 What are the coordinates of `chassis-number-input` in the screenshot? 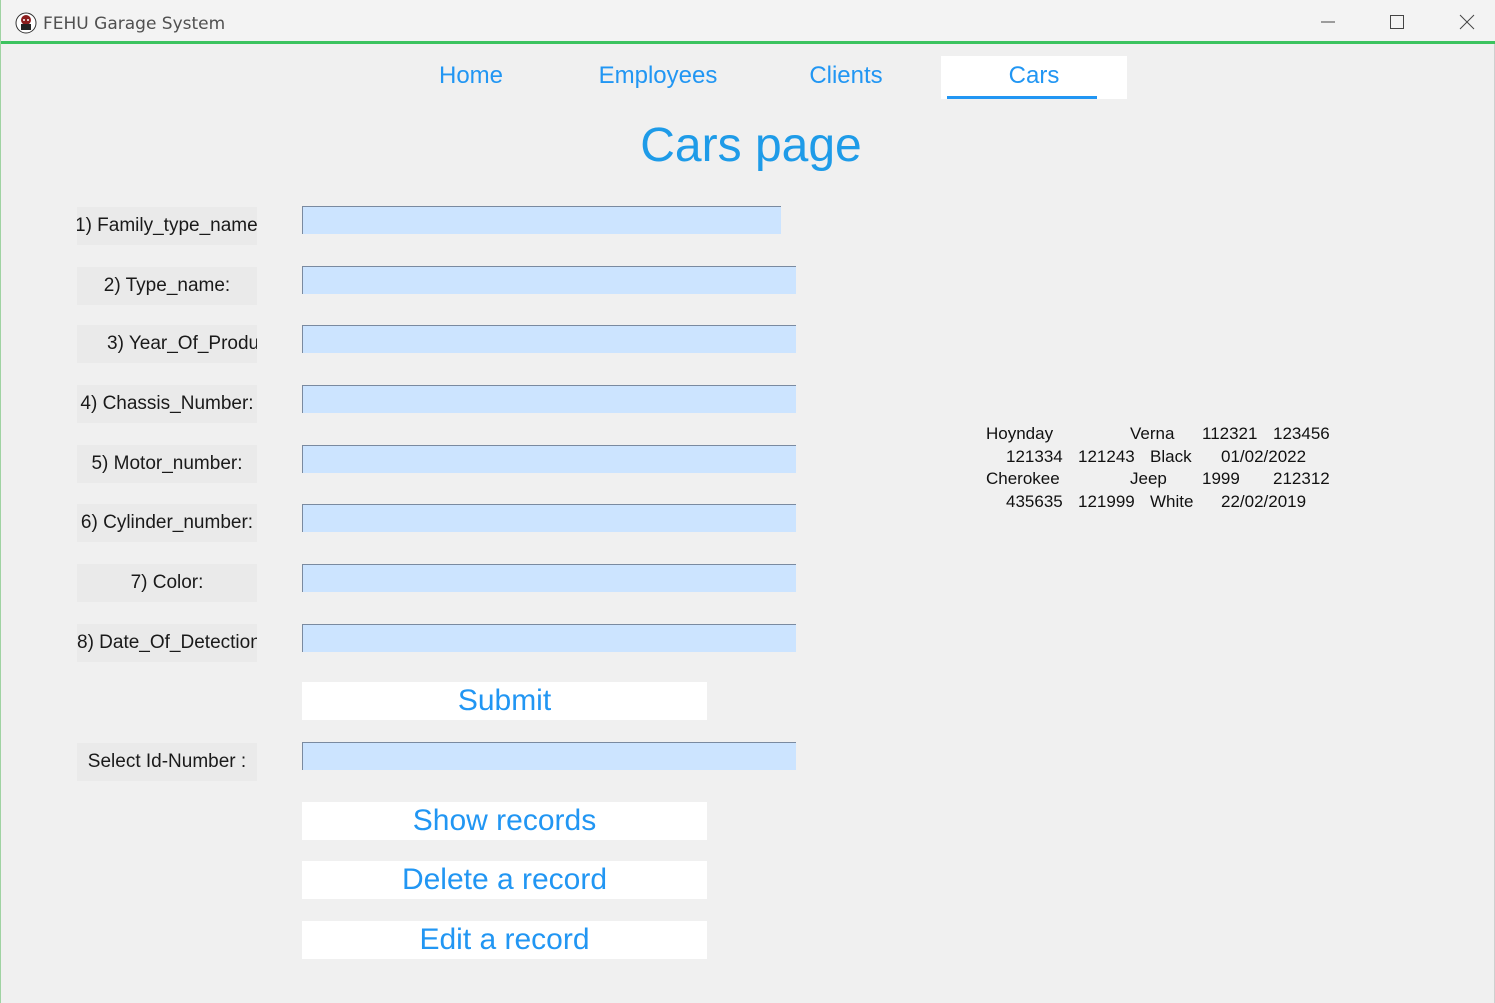 It's located at (549, 399).